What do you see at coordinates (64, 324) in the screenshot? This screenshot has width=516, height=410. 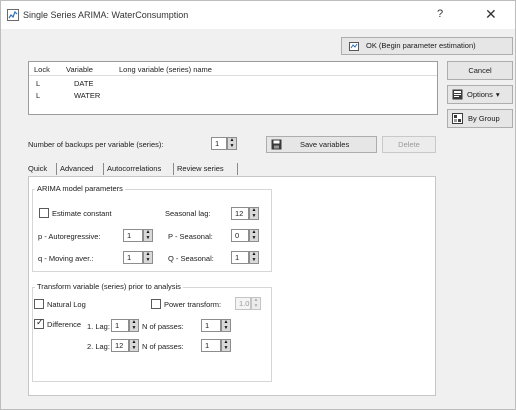 I see `difference-label: Difference` at bounding box center [64, 324].